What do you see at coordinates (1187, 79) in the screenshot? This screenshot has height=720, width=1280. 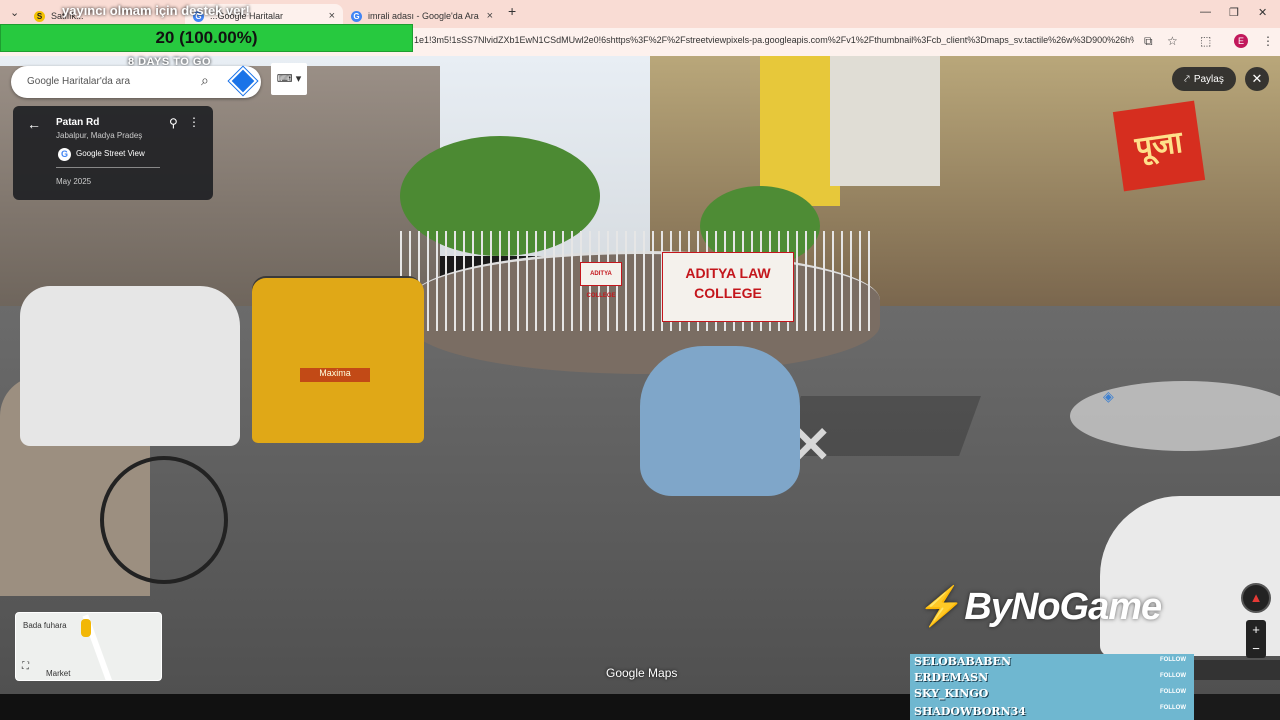 I see `share-icon: ⤤` at bounding box center [1187, 79].